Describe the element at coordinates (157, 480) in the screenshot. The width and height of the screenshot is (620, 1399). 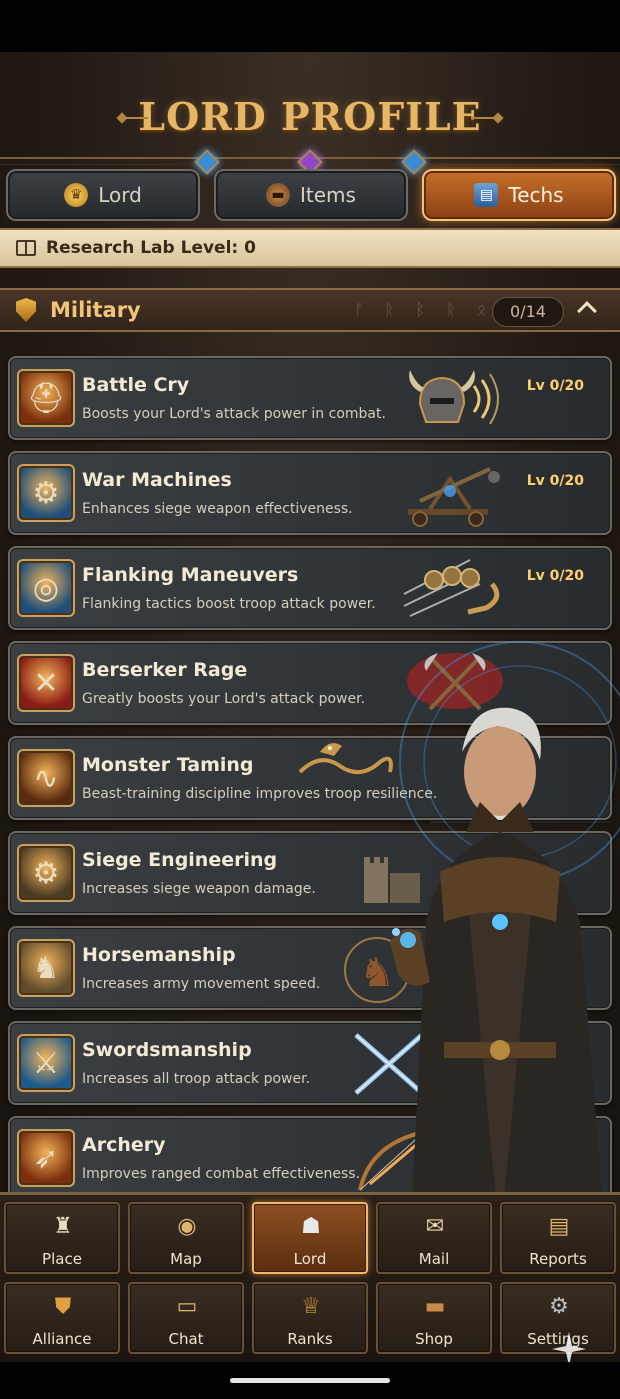
I see `tech-name: War Machines` at that location.